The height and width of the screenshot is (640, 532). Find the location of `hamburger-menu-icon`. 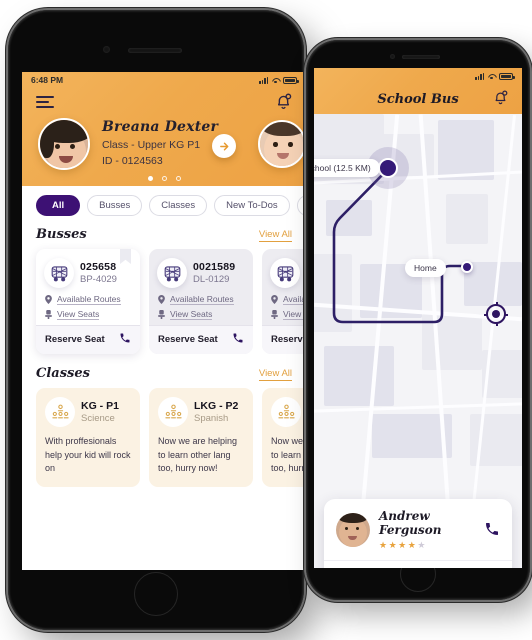

hamburger-menu-icon is located at coordinates (45, 102).